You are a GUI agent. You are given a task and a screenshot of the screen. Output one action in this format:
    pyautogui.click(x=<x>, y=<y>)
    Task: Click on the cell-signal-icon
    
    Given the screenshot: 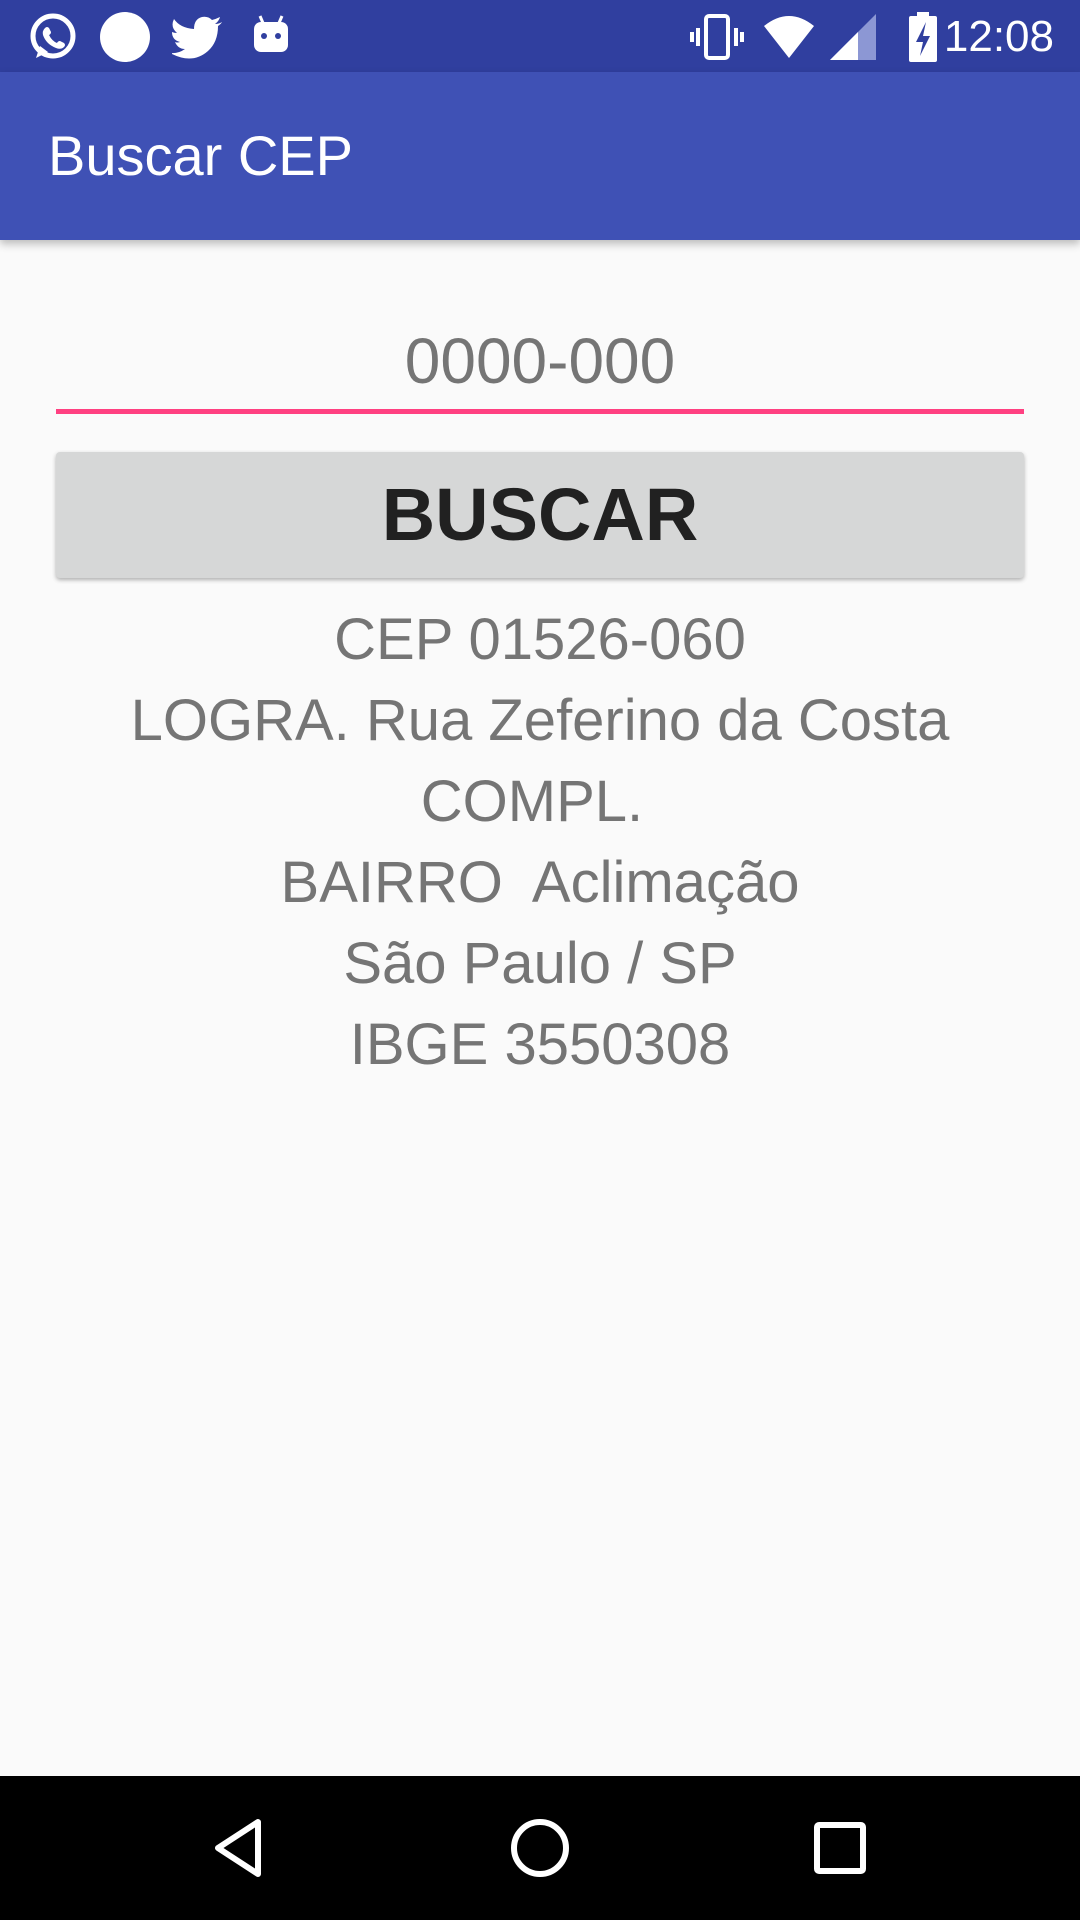 What is the action you would take?
    pyautogui.click(x=853, y=37)
    